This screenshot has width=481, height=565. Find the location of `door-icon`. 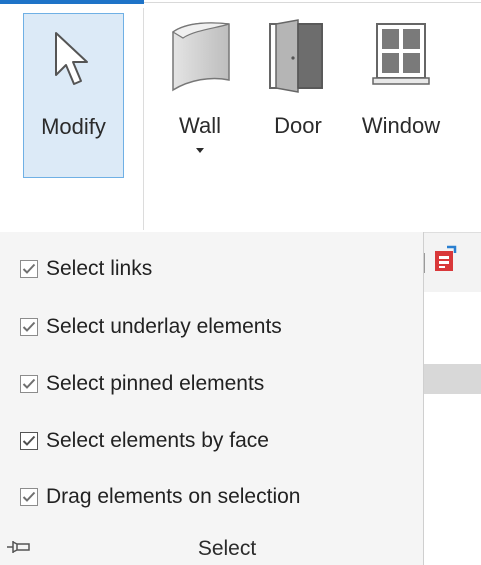

door-icon is located at coordinates (296, 56).